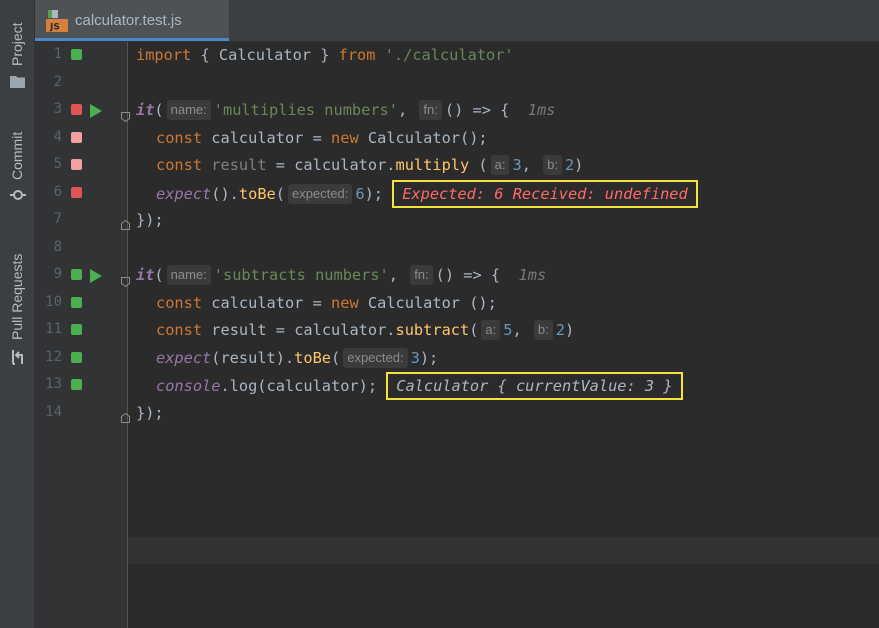 The width and height of the screenshot is (879, 628). What do you see at coordinates (457, 21) in the screenshot?
I see `editor-tab-bar: JS calculator.test.js` at bounding box center [457, 21].